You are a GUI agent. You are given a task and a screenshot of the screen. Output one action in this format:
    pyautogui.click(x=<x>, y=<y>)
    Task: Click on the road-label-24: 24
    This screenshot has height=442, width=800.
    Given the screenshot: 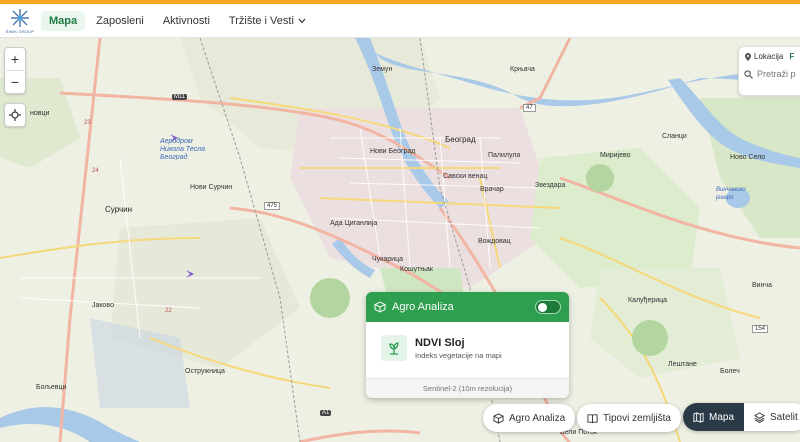 What is the action you would take?
    pyautogui.click(x=95, y=171)
    